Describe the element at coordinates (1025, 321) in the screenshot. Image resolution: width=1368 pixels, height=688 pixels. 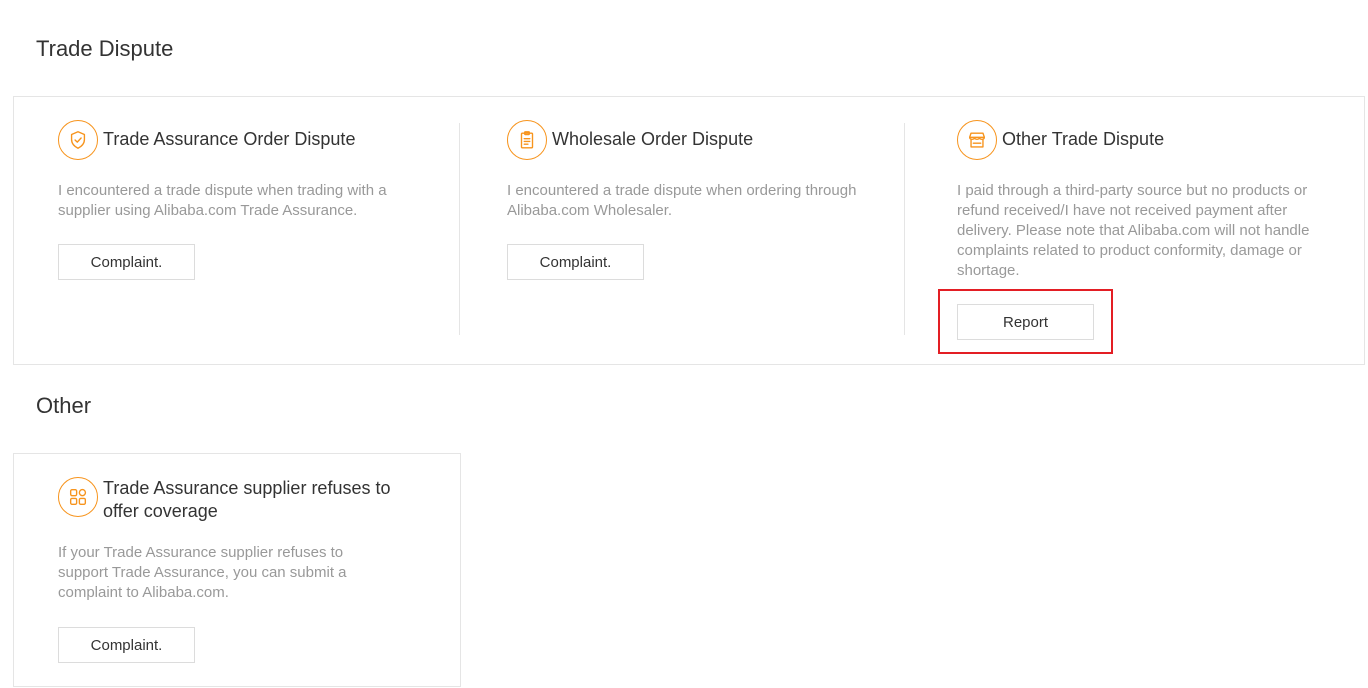
I see `report-highlight-box` at that location.